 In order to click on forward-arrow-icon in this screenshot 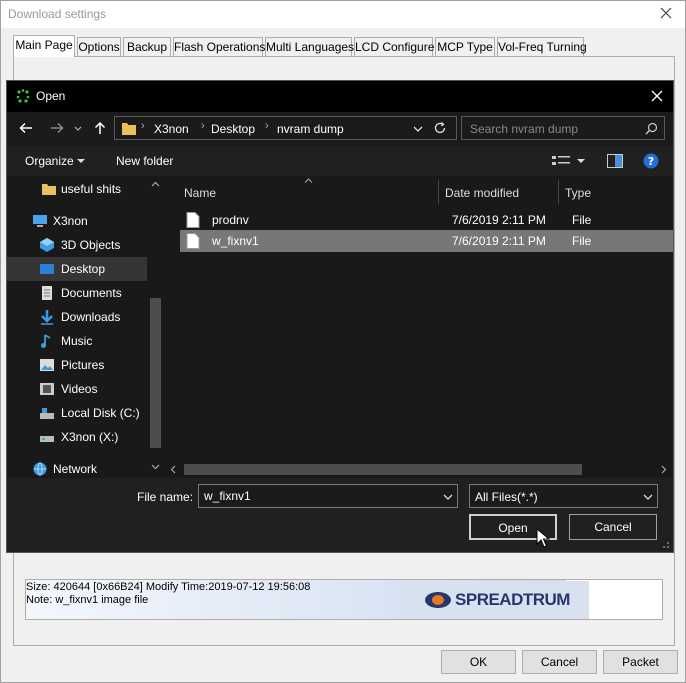, I will do `click(57, 128)`.